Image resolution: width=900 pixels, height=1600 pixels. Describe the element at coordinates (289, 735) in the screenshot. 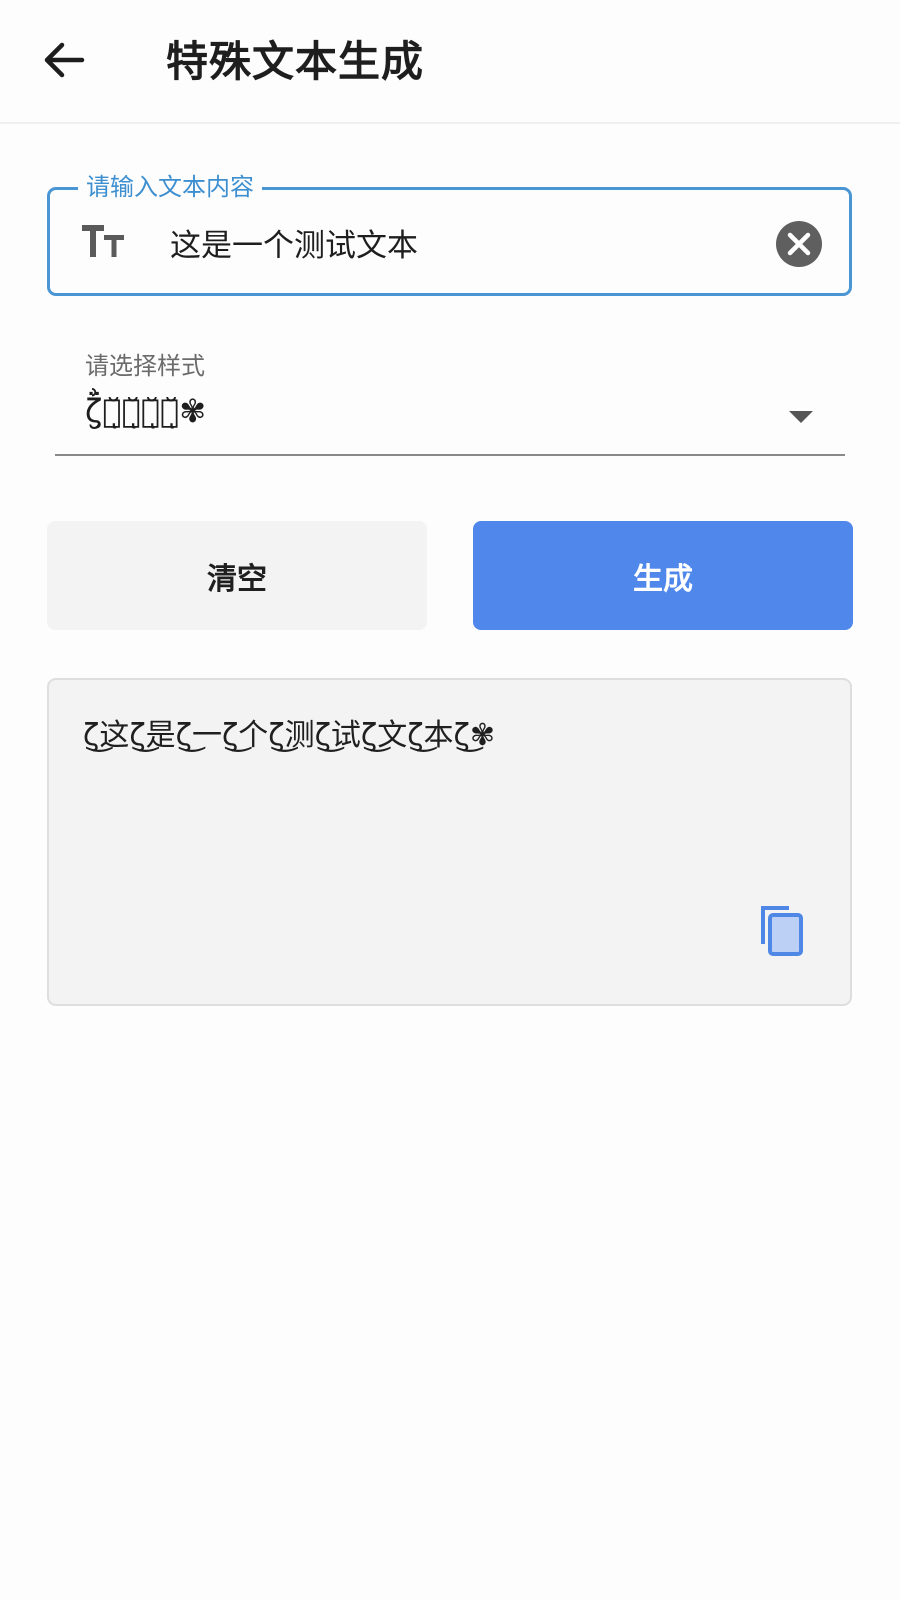

I see `result-text: ζ͜这ζ͜是ζ͜一ζ͜个ζ͜测ζ͜试ζ͜文ζ͜本ζ͜✾` at that location.